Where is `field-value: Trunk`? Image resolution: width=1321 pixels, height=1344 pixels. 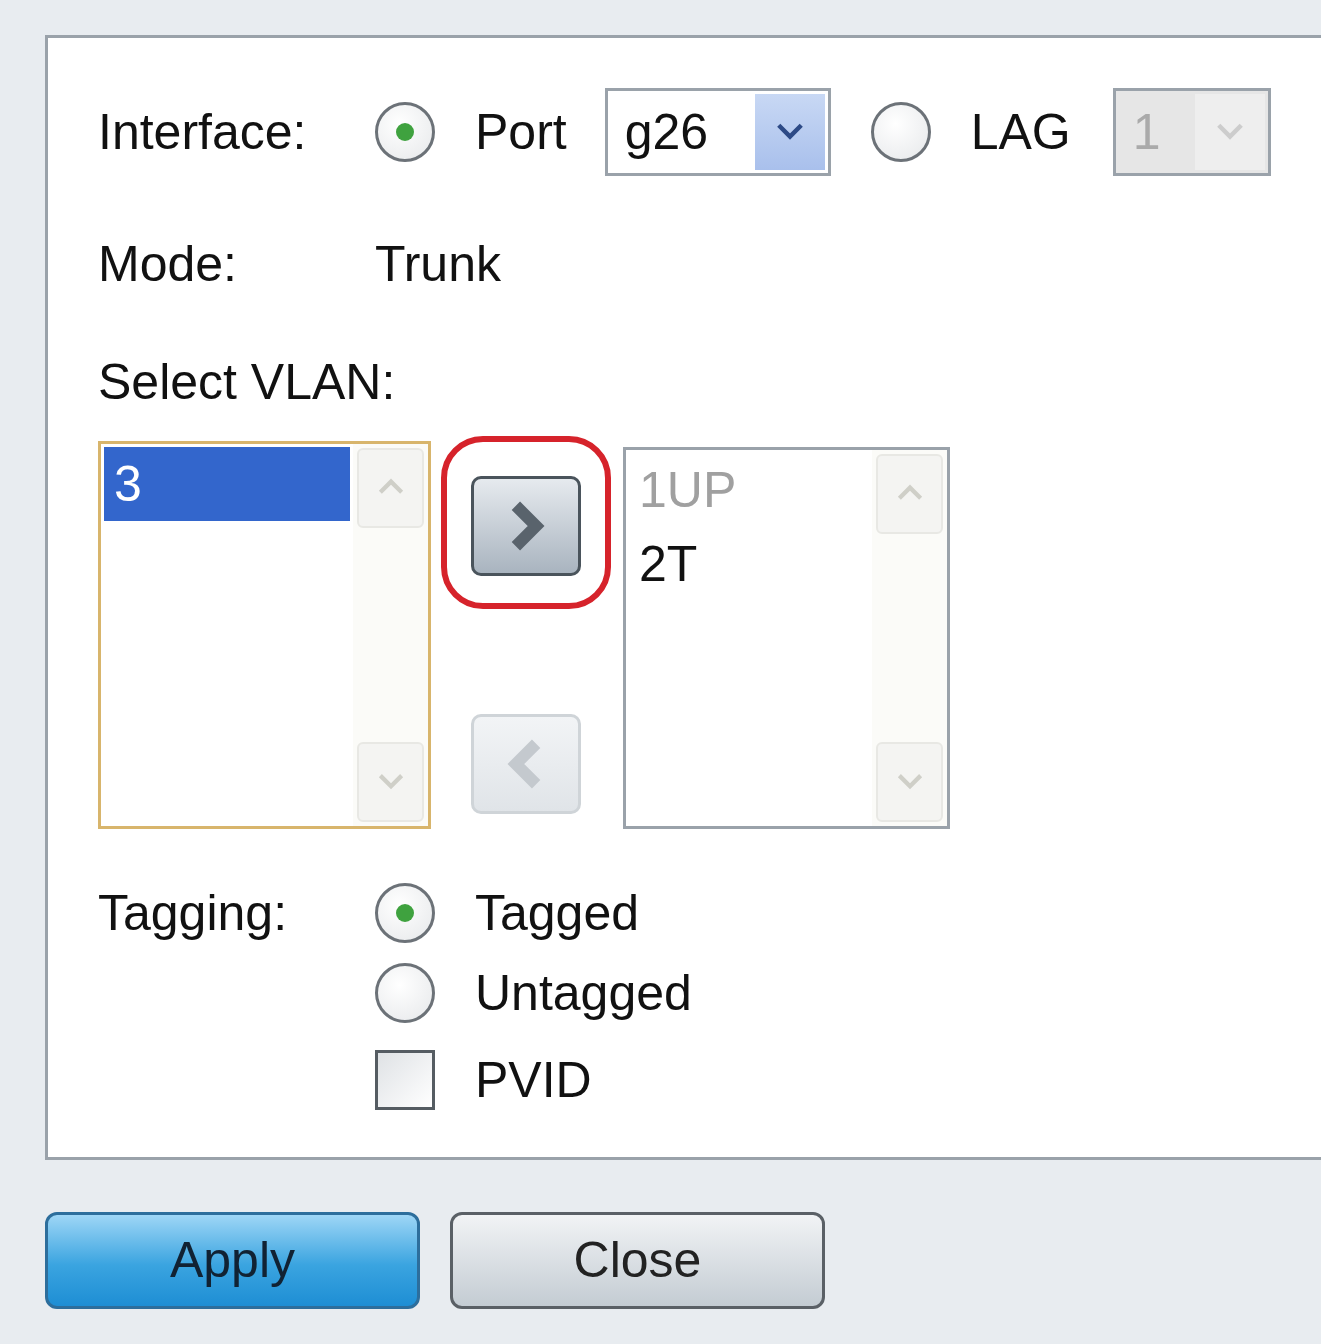 field-value: Trunk is located at coordinates (438, 264).